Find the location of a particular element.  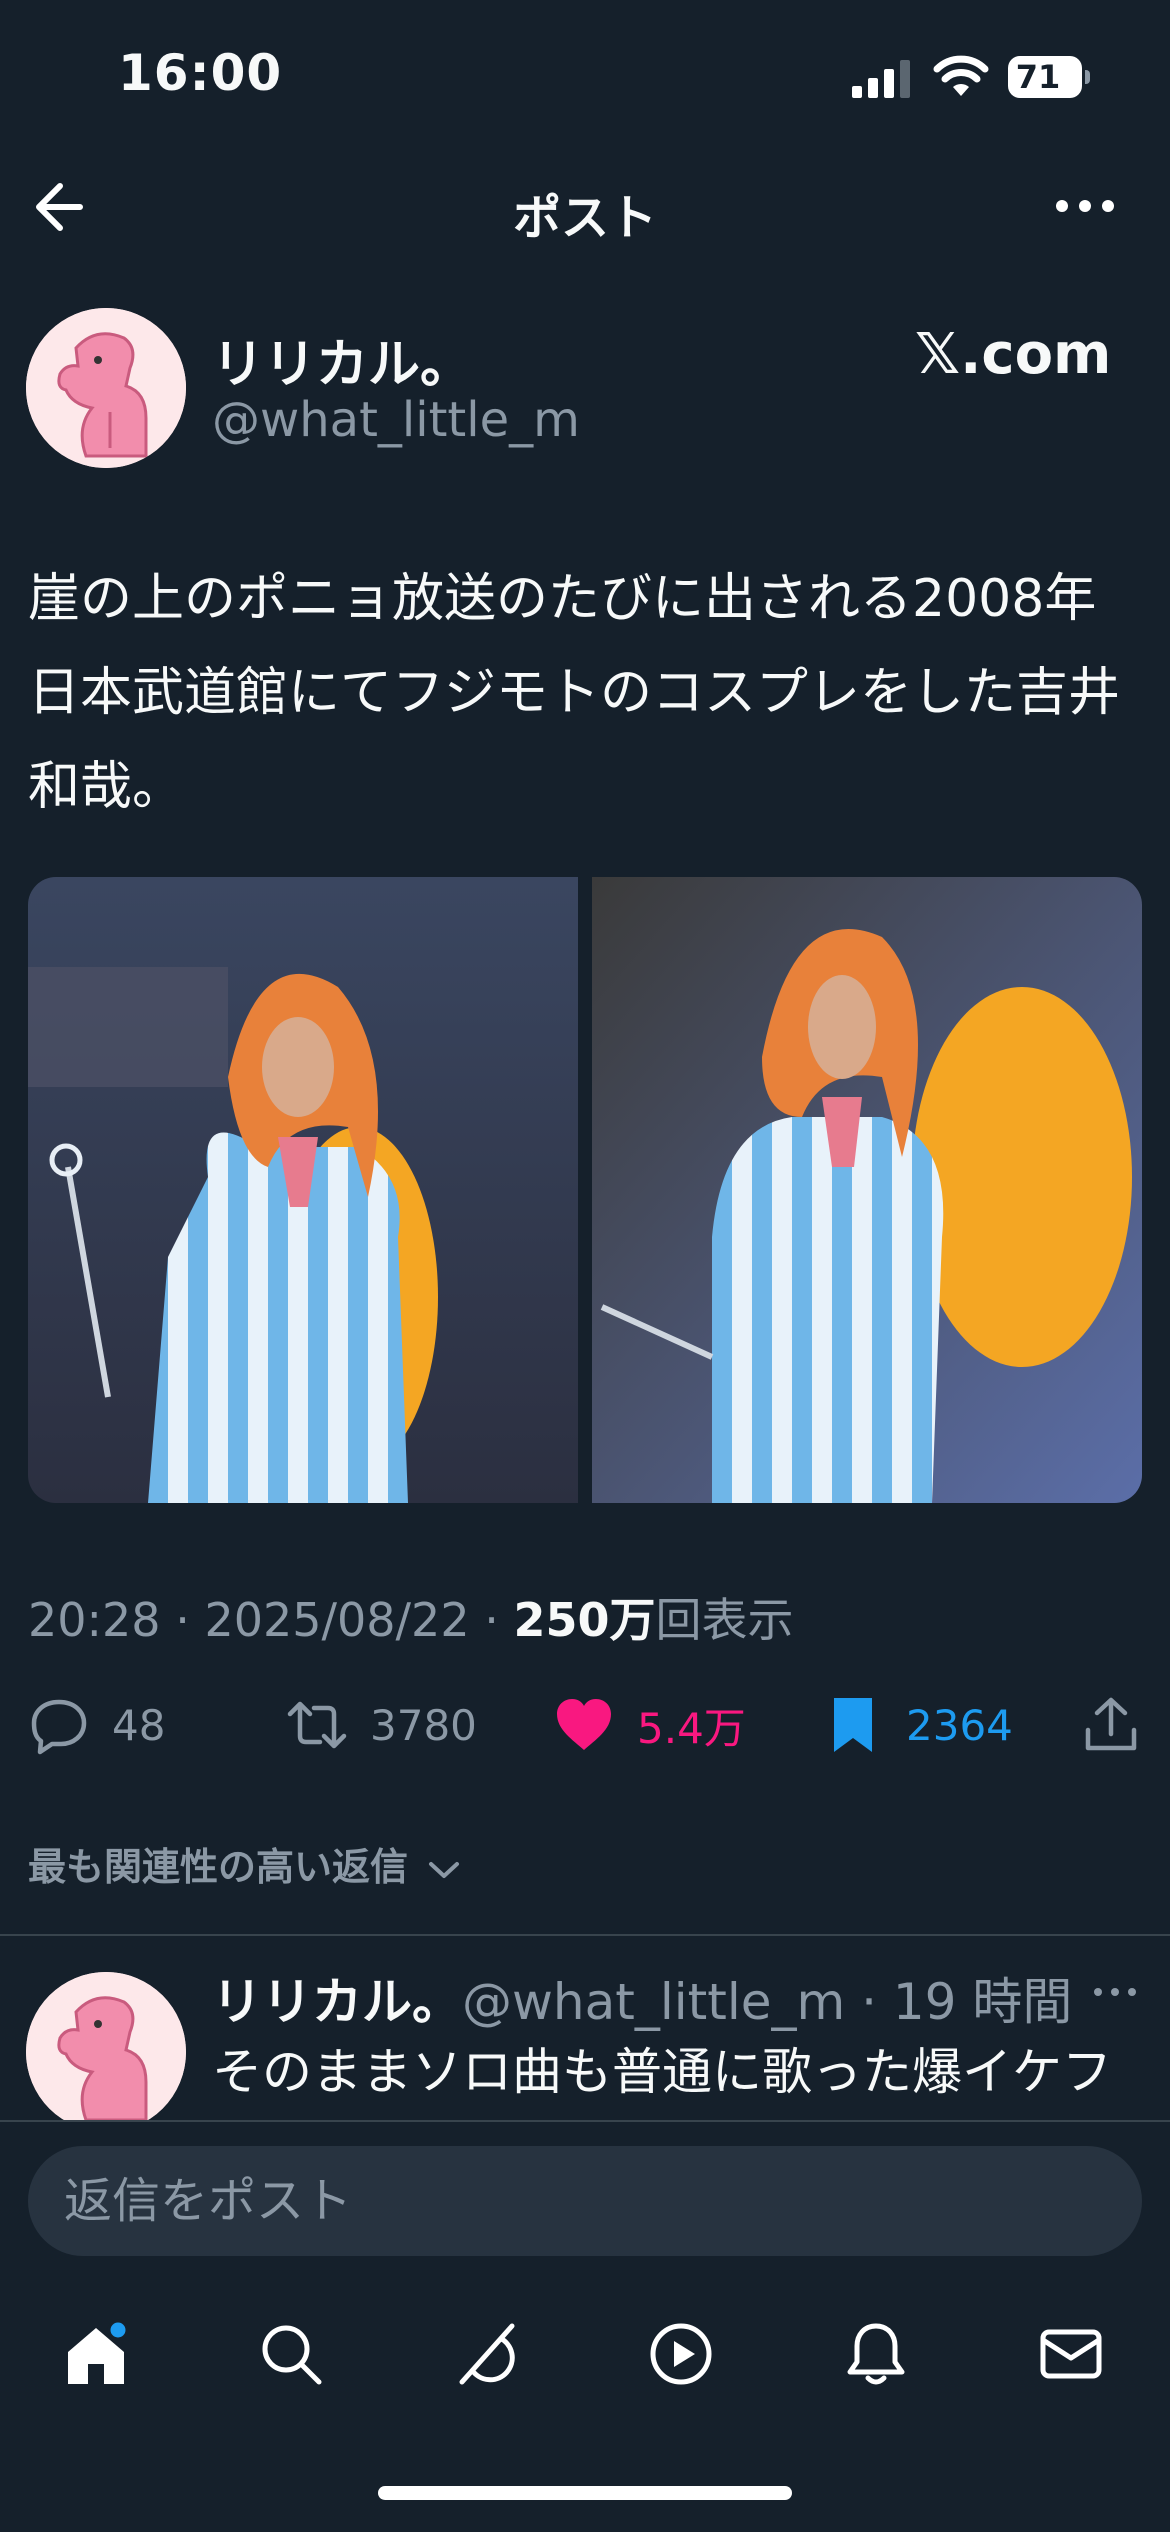

reply-sort-dropdown: 最も関連性の高い返信 is located at coordinates (244, 1863).